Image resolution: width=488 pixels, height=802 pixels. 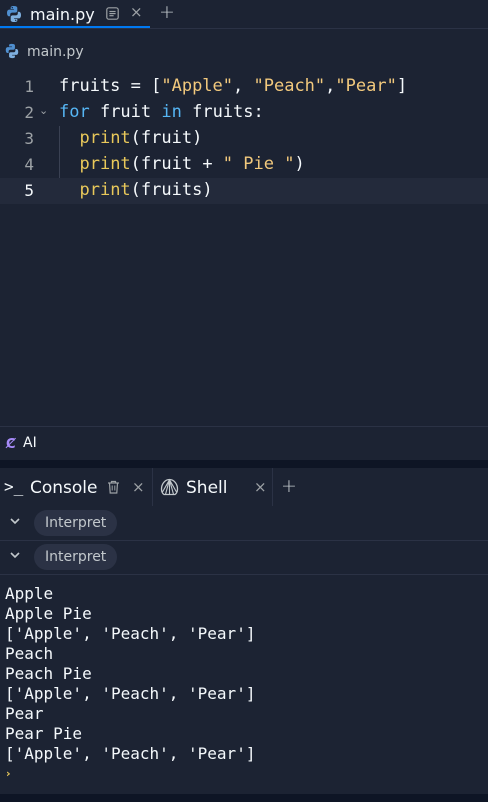 What do you see at coordinates (289, 486) in the screenshot?
I see `add-panel-tab-button: +` at bounding box center [289, 486].